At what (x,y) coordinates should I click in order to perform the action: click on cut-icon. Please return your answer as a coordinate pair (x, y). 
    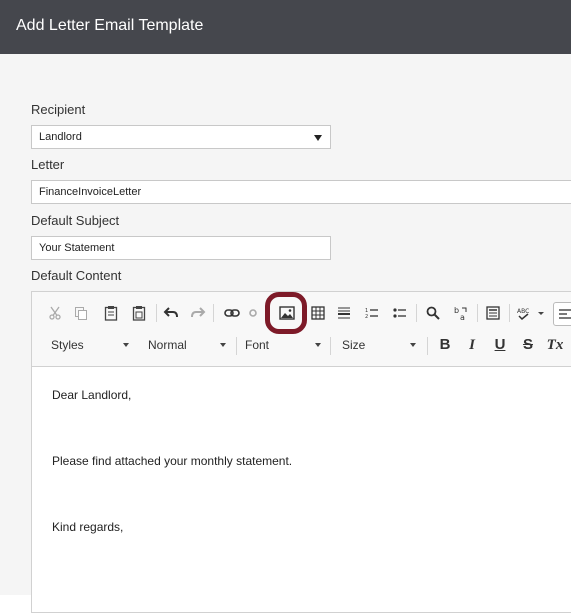
    Looking at the image, I should click on (55, 313).